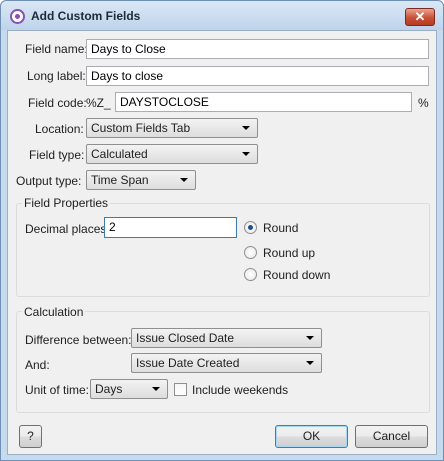  I want to click on output-type-value: Time Span, so click(120, 180).